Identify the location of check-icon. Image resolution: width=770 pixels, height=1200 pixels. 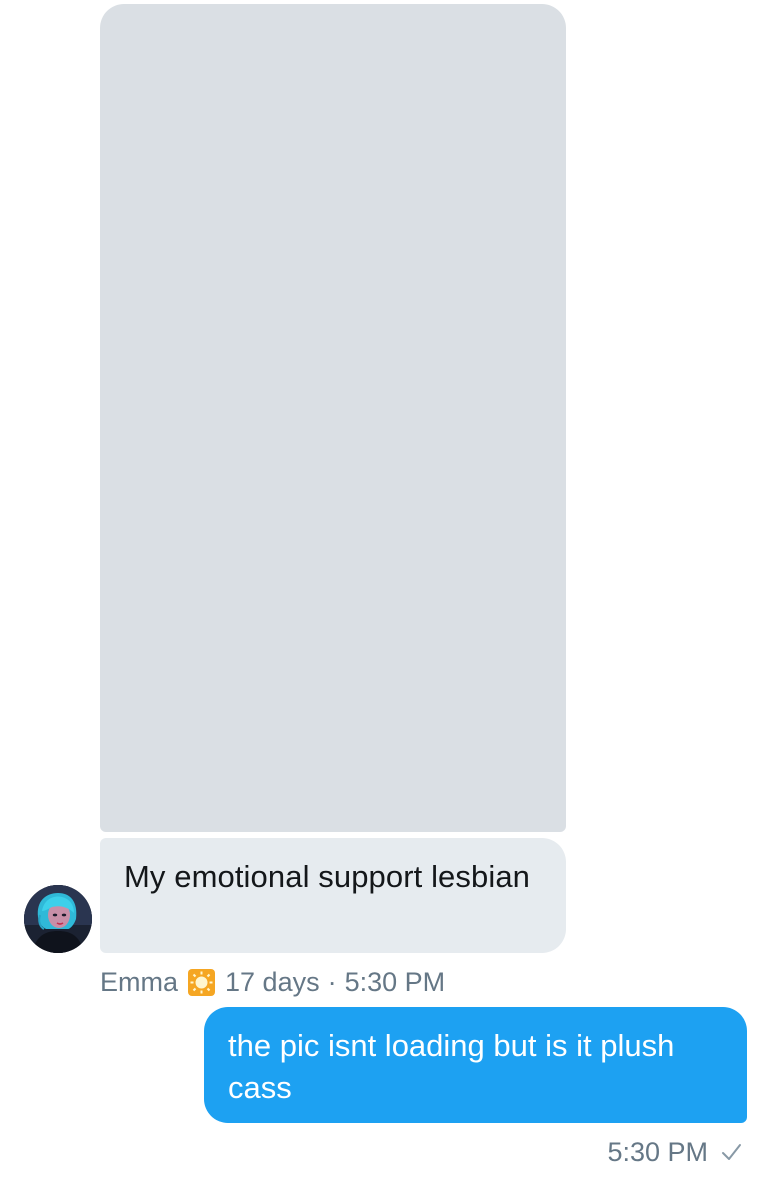
(731, 1152).